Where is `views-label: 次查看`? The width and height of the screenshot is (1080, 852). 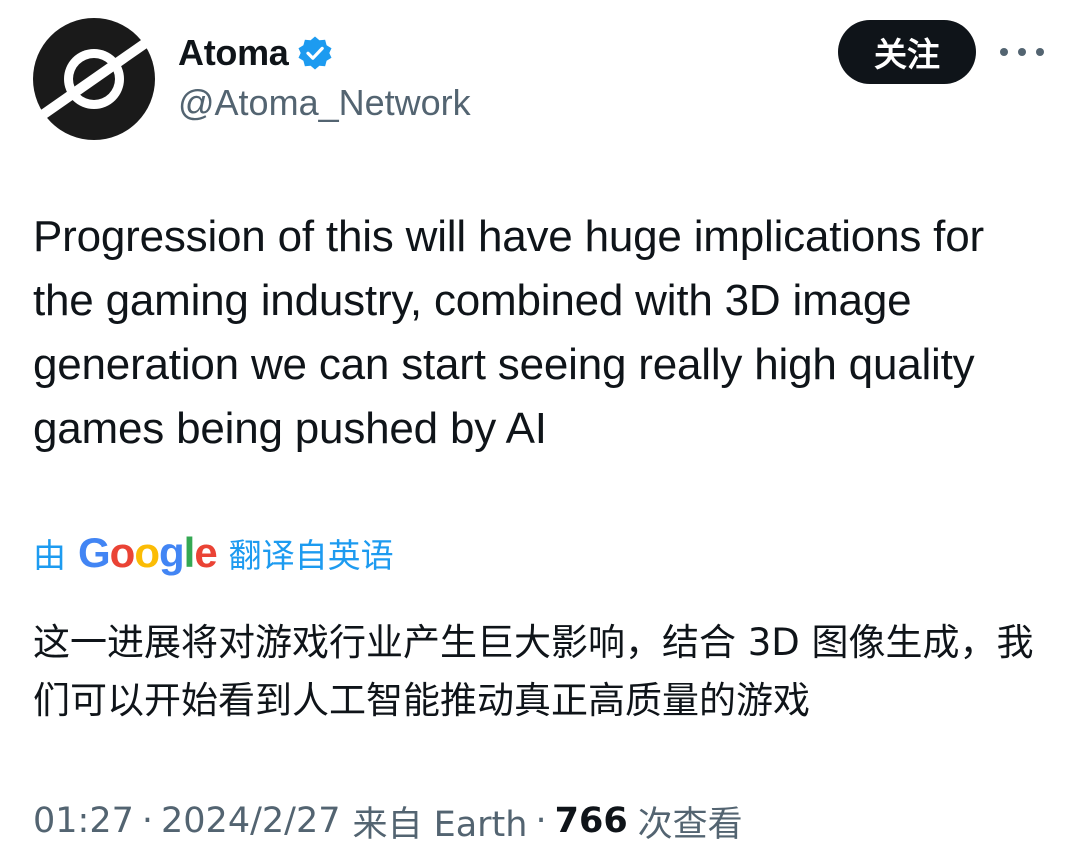 views-label: 次查看 is located at coordinates (690, 824).